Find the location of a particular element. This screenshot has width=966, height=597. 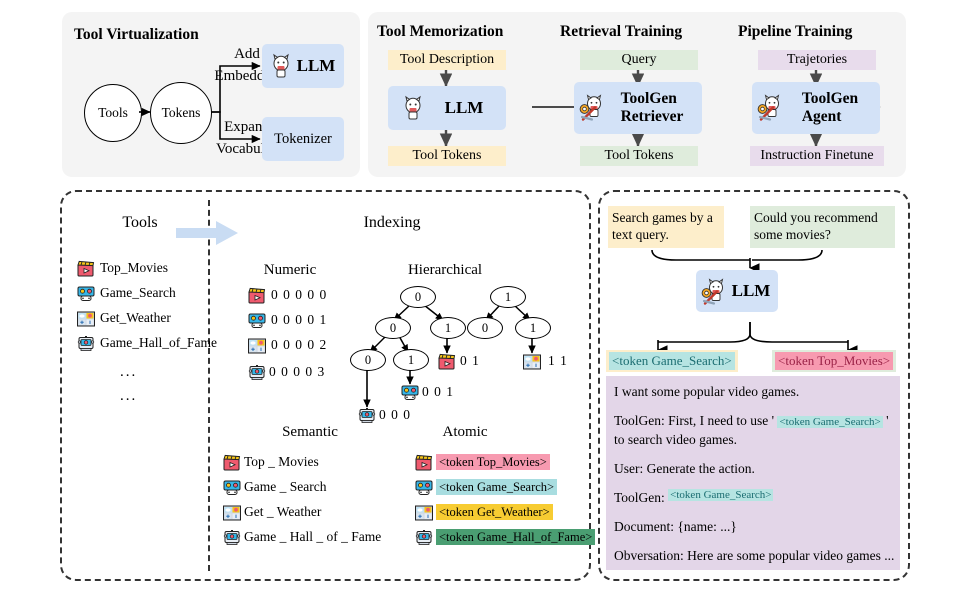

stage1-model-box: LLM is located at coordinates (447, 108).